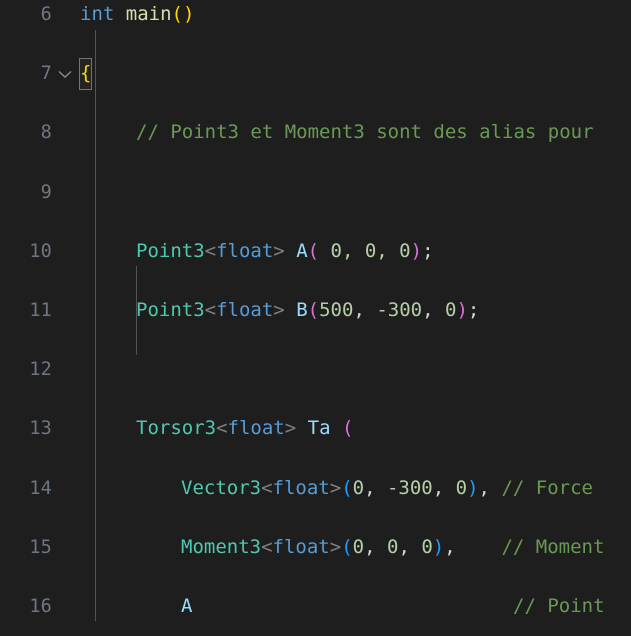 The width and height of the screenshot is (631, 636). Describe the element at coordinates (148, 14) in the screenshot. I see `token-function-main: main` at that location.